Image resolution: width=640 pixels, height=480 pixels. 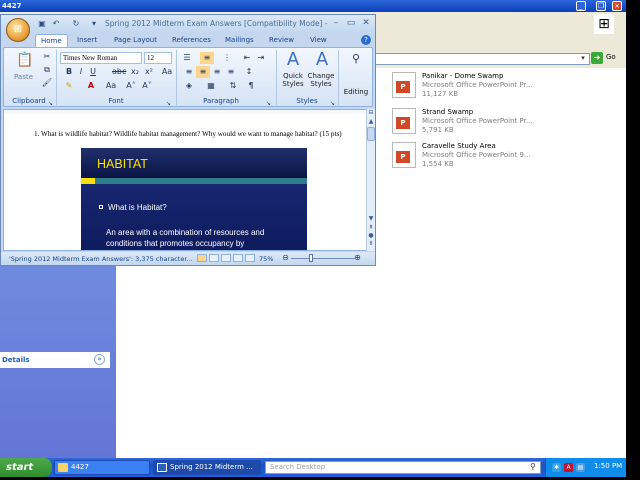 I want to click on redo-icon: ↻, so click(x=76, y=24).